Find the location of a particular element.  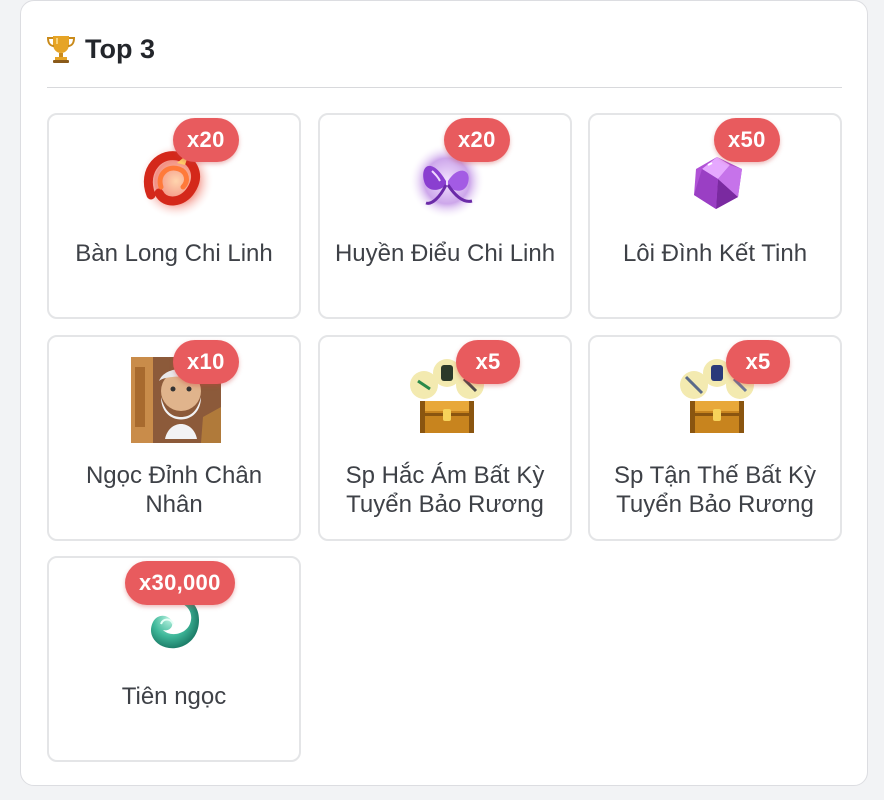

reward-name: Huyền Điểu Chi Linh is located at coordinates (445, 253).